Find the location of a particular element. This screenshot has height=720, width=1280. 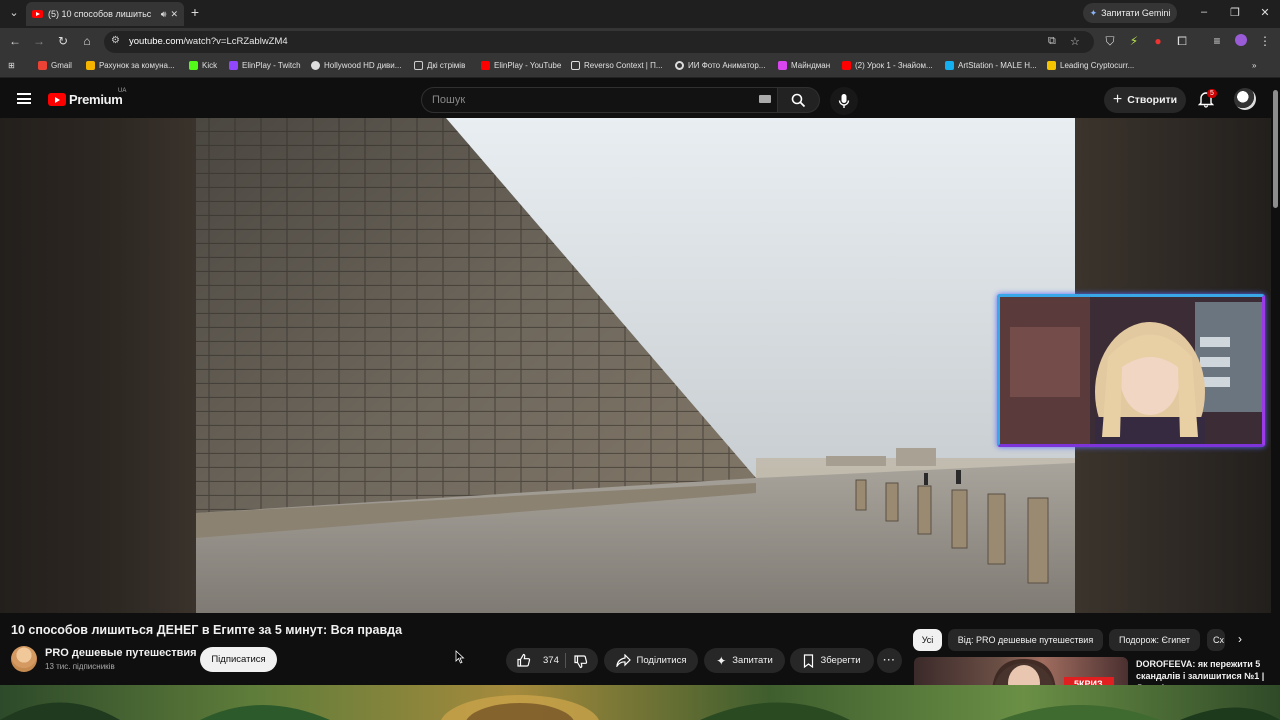

folder-icon is located at coordinates (418, 65).